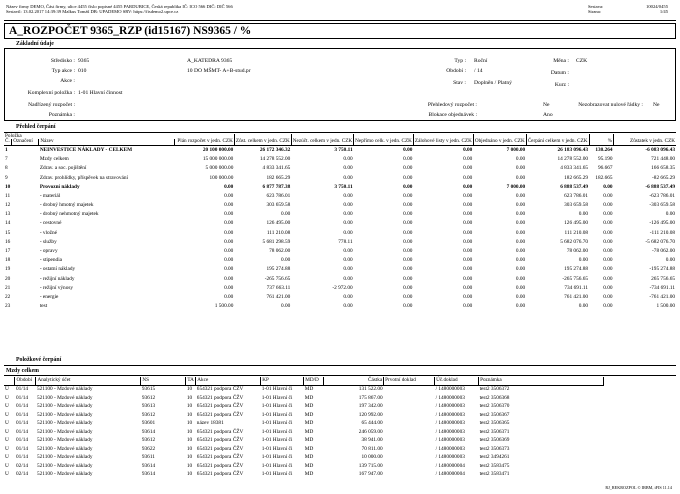 Image resolution: width=680 pixels, height=494 pixels. I want to click on items-cell: / 1480000003, so click(450, 448).